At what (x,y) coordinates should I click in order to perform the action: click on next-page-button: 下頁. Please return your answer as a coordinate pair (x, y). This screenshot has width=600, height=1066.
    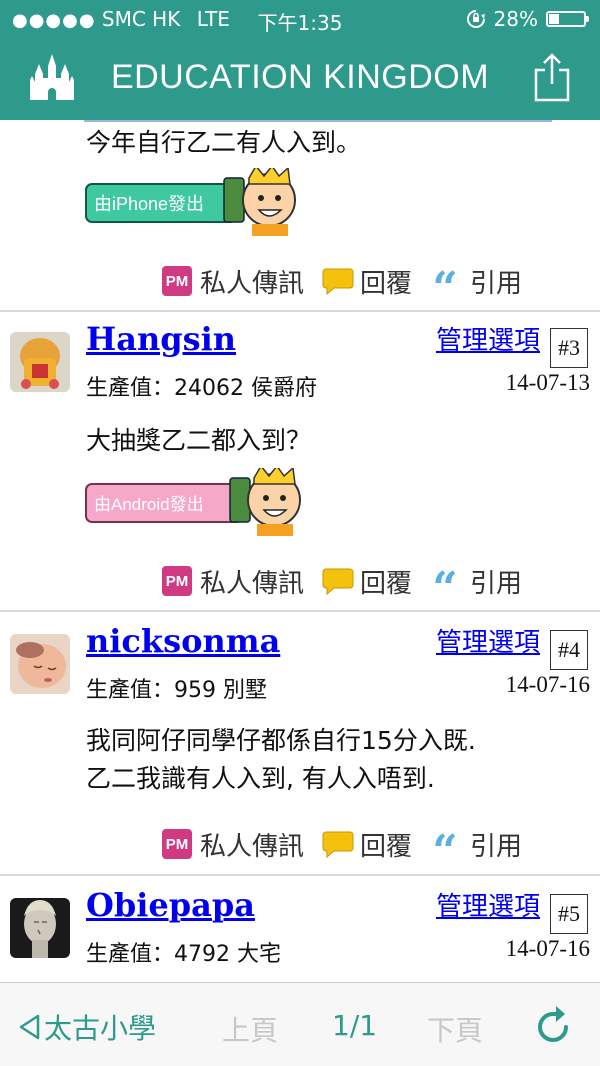
    Looking at the image, I should click on (455, 1029).